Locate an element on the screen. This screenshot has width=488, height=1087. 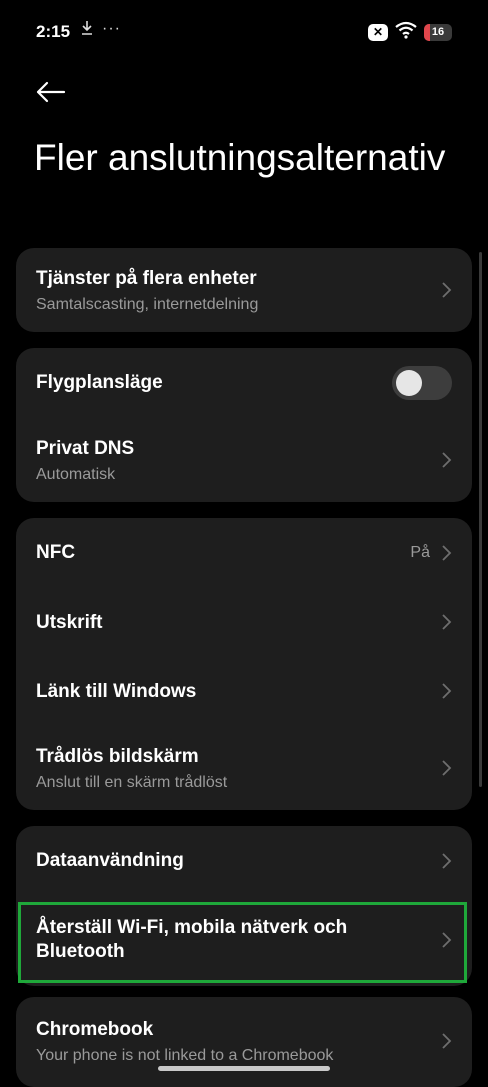
row-subtitle: Your phone is not linked to a Chromebook is located at coordinates (185, 1055).